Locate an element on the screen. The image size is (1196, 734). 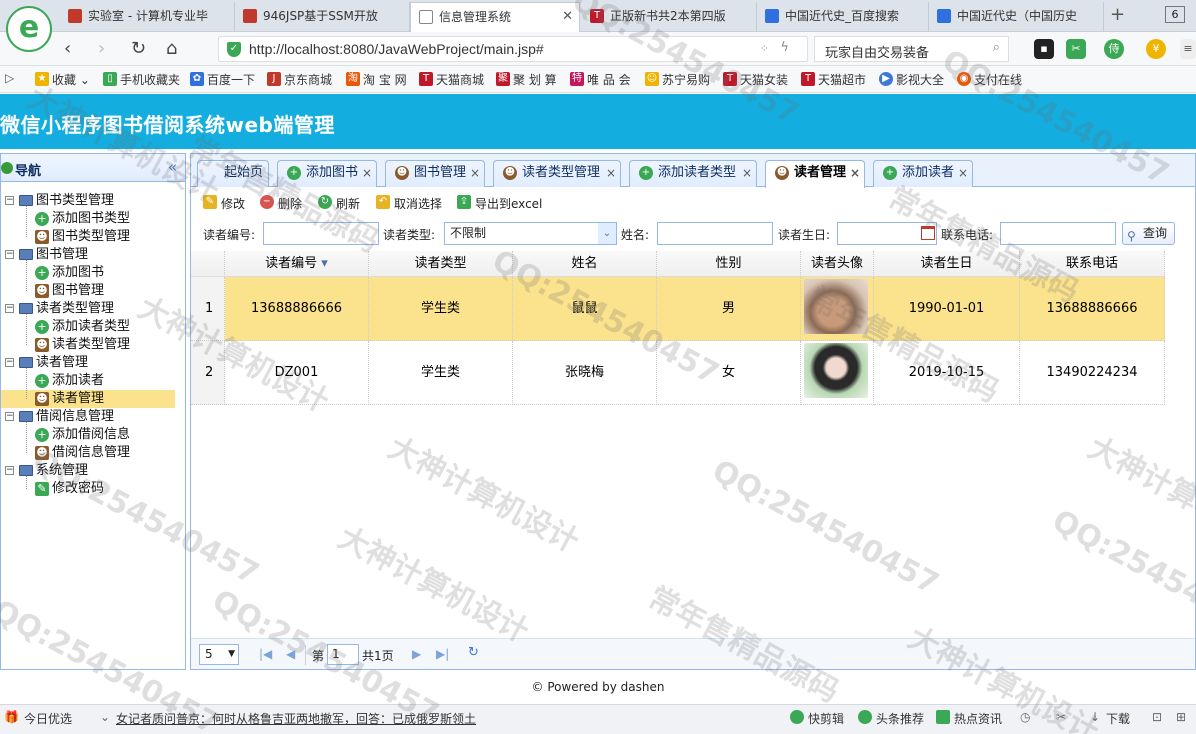
prev-page-icon: ◀ is located at coordinates (290, 654).